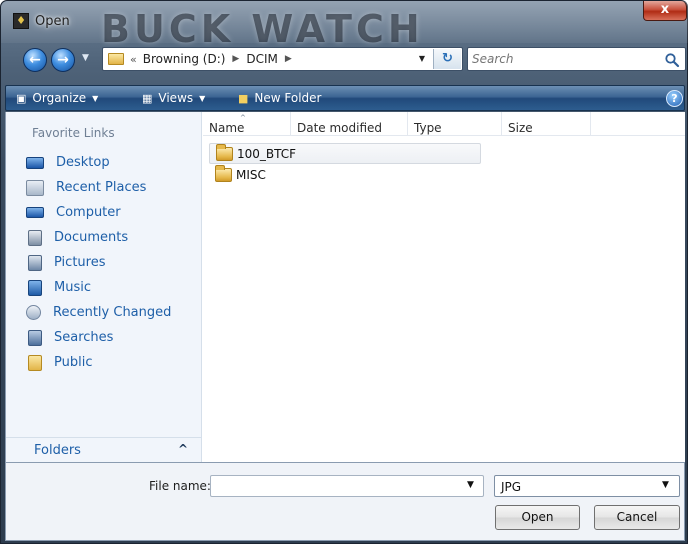 This screenshot has width=688, height=544. What do you see at coordinates (546, 124) in the screenshot?
I see `column-header-size: Size` at bounding box center [546, 124].